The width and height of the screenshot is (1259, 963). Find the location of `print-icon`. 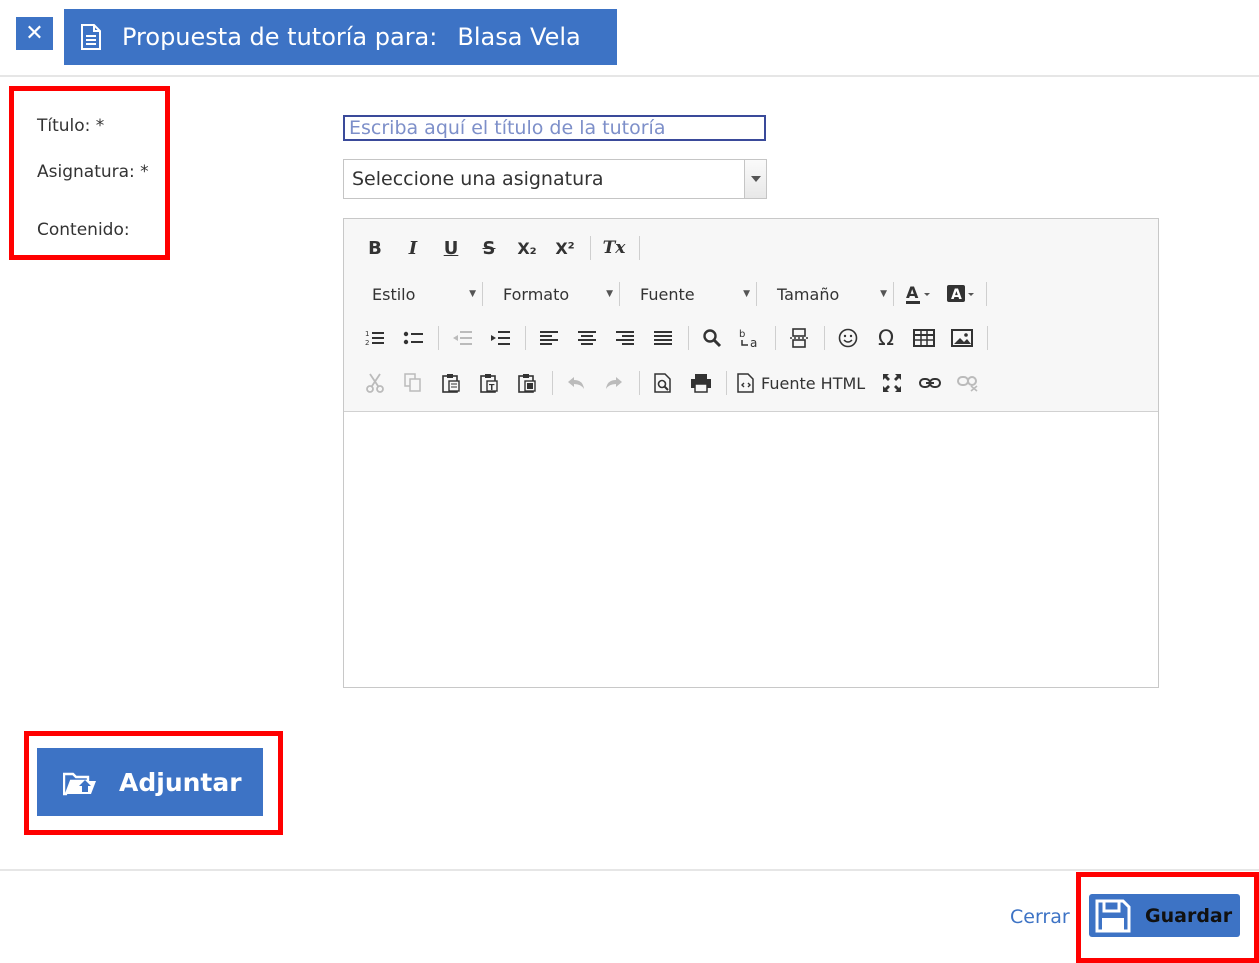

print-icon is located at coordinates (701, 383).